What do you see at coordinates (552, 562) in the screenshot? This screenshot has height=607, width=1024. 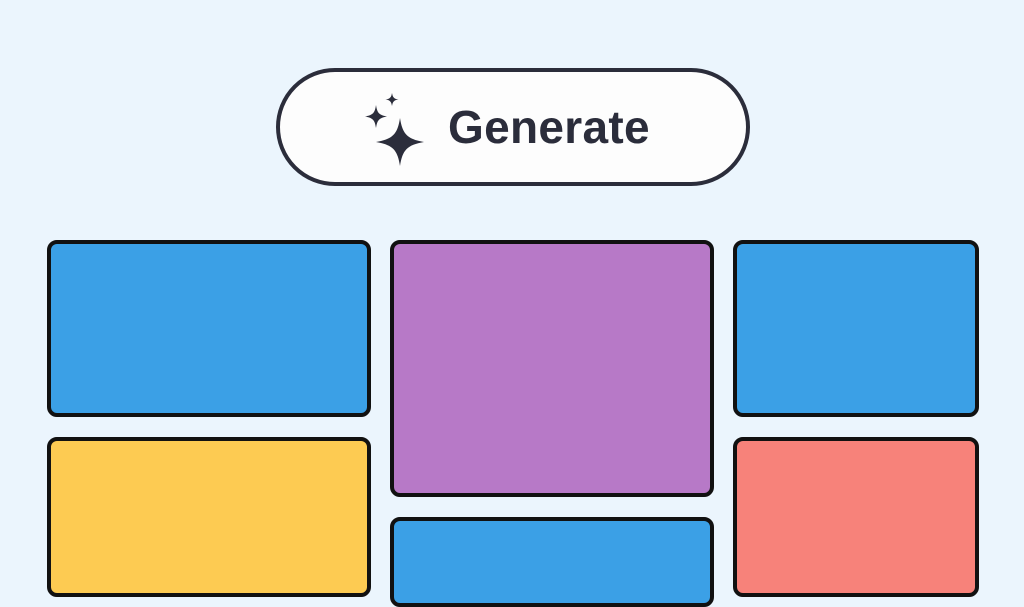 I see `tile-bottom-center` at bounding box center [552, 562].